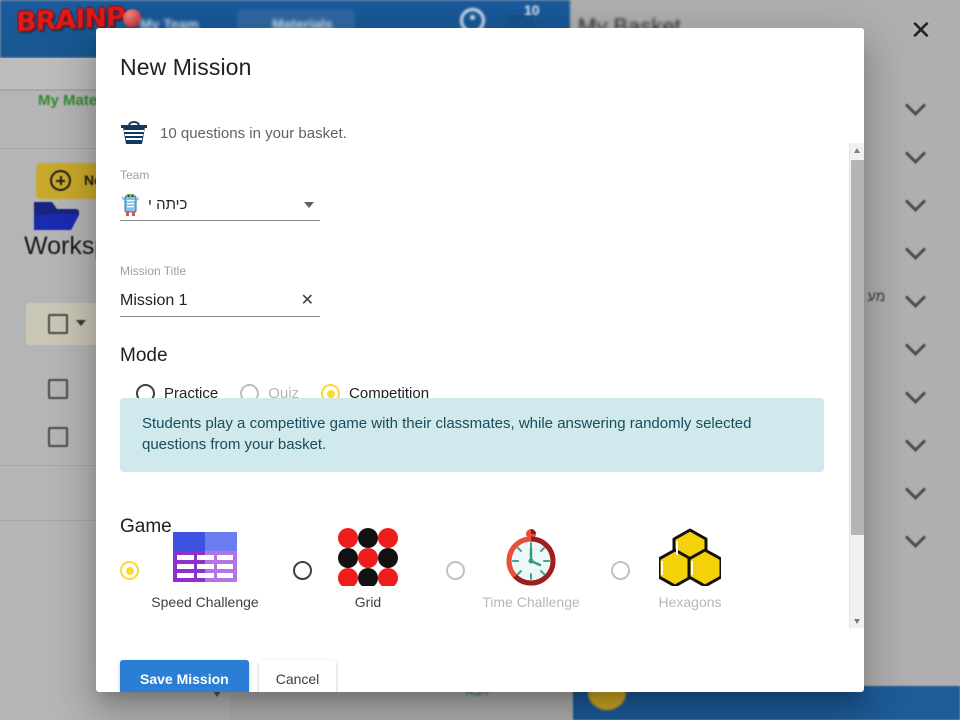 The height and width of the screenshot is (720, 960). I want to click on team-select: כיתה י, so click(220, 205).